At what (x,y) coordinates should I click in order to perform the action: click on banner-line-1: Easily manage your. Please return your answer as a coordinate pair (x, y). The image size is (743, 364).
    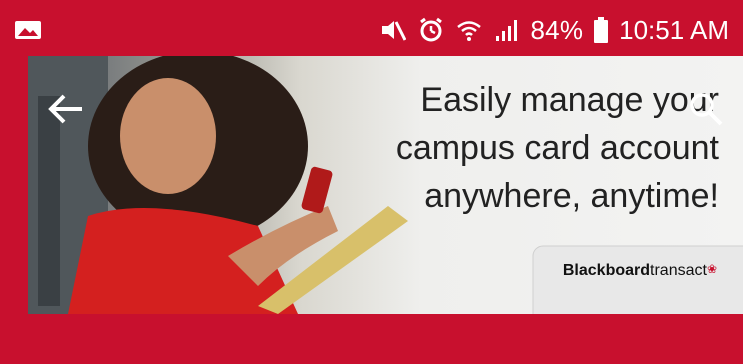
    Looking at the image, I should click on (569, 100).